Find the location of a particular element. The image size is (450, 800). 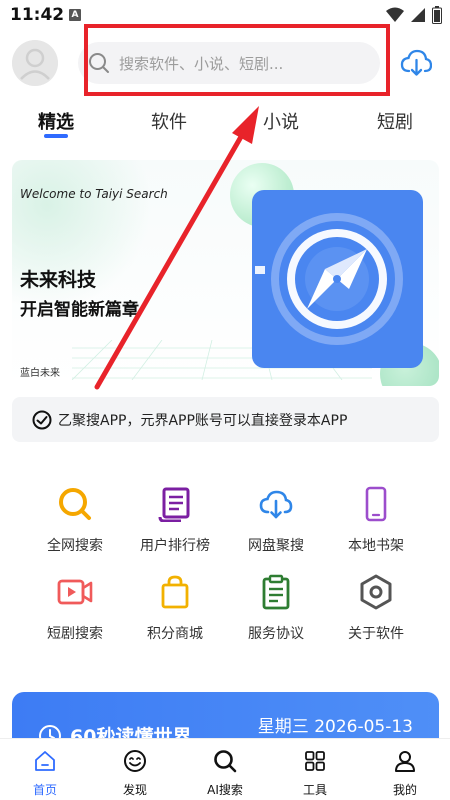

tab-featured: 精选 is located at coordinates (56, 121).